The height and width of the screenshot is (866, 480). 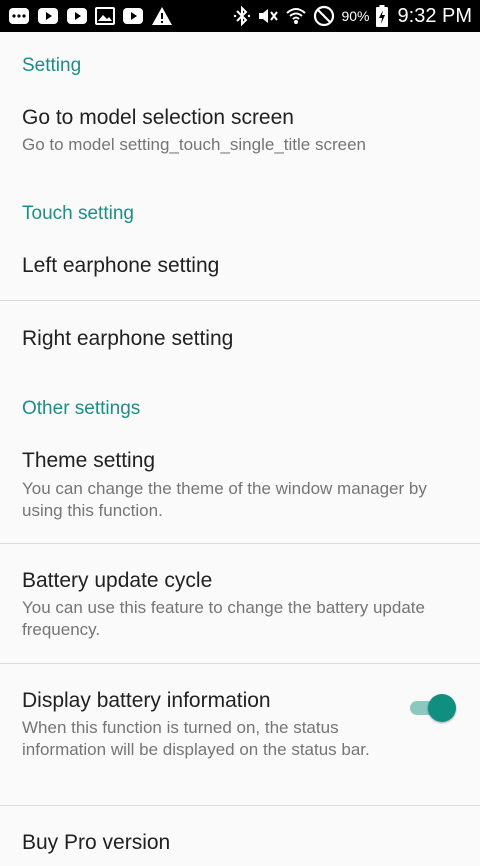 I want to click on category-touch-setting: Touch setting, so click(x=78, y=213).